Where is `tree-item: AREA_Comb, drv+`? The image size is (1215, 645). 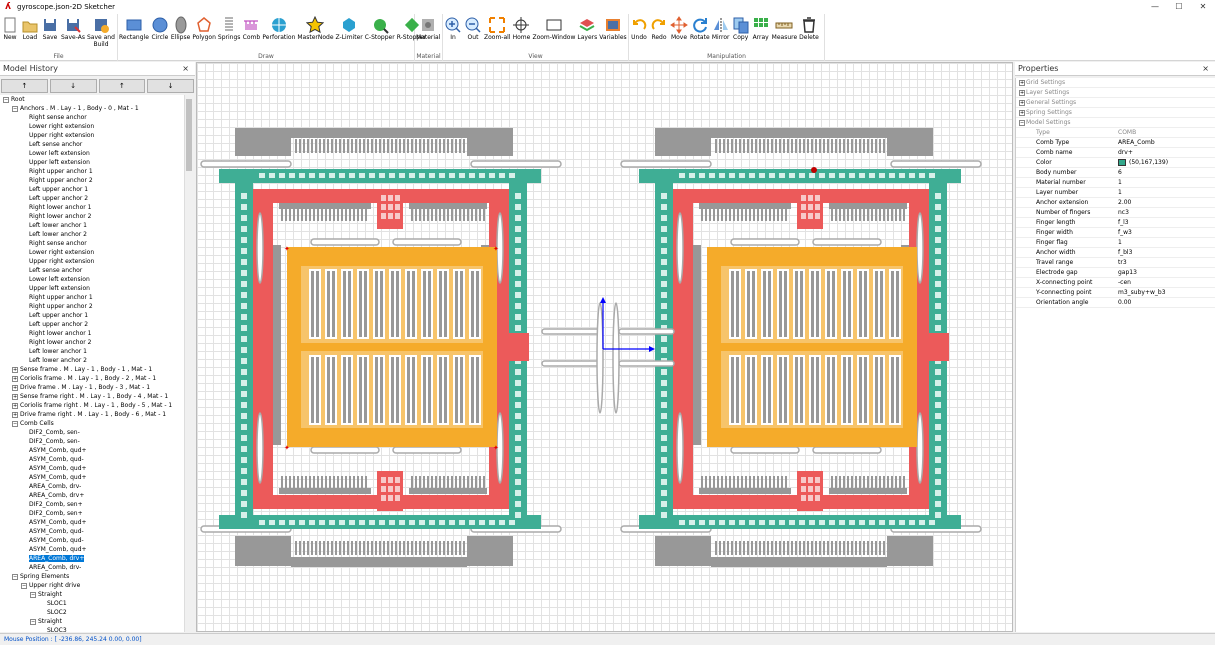 tree-item: AREA_Comb, drv+ is located at coordinates (57, 558).